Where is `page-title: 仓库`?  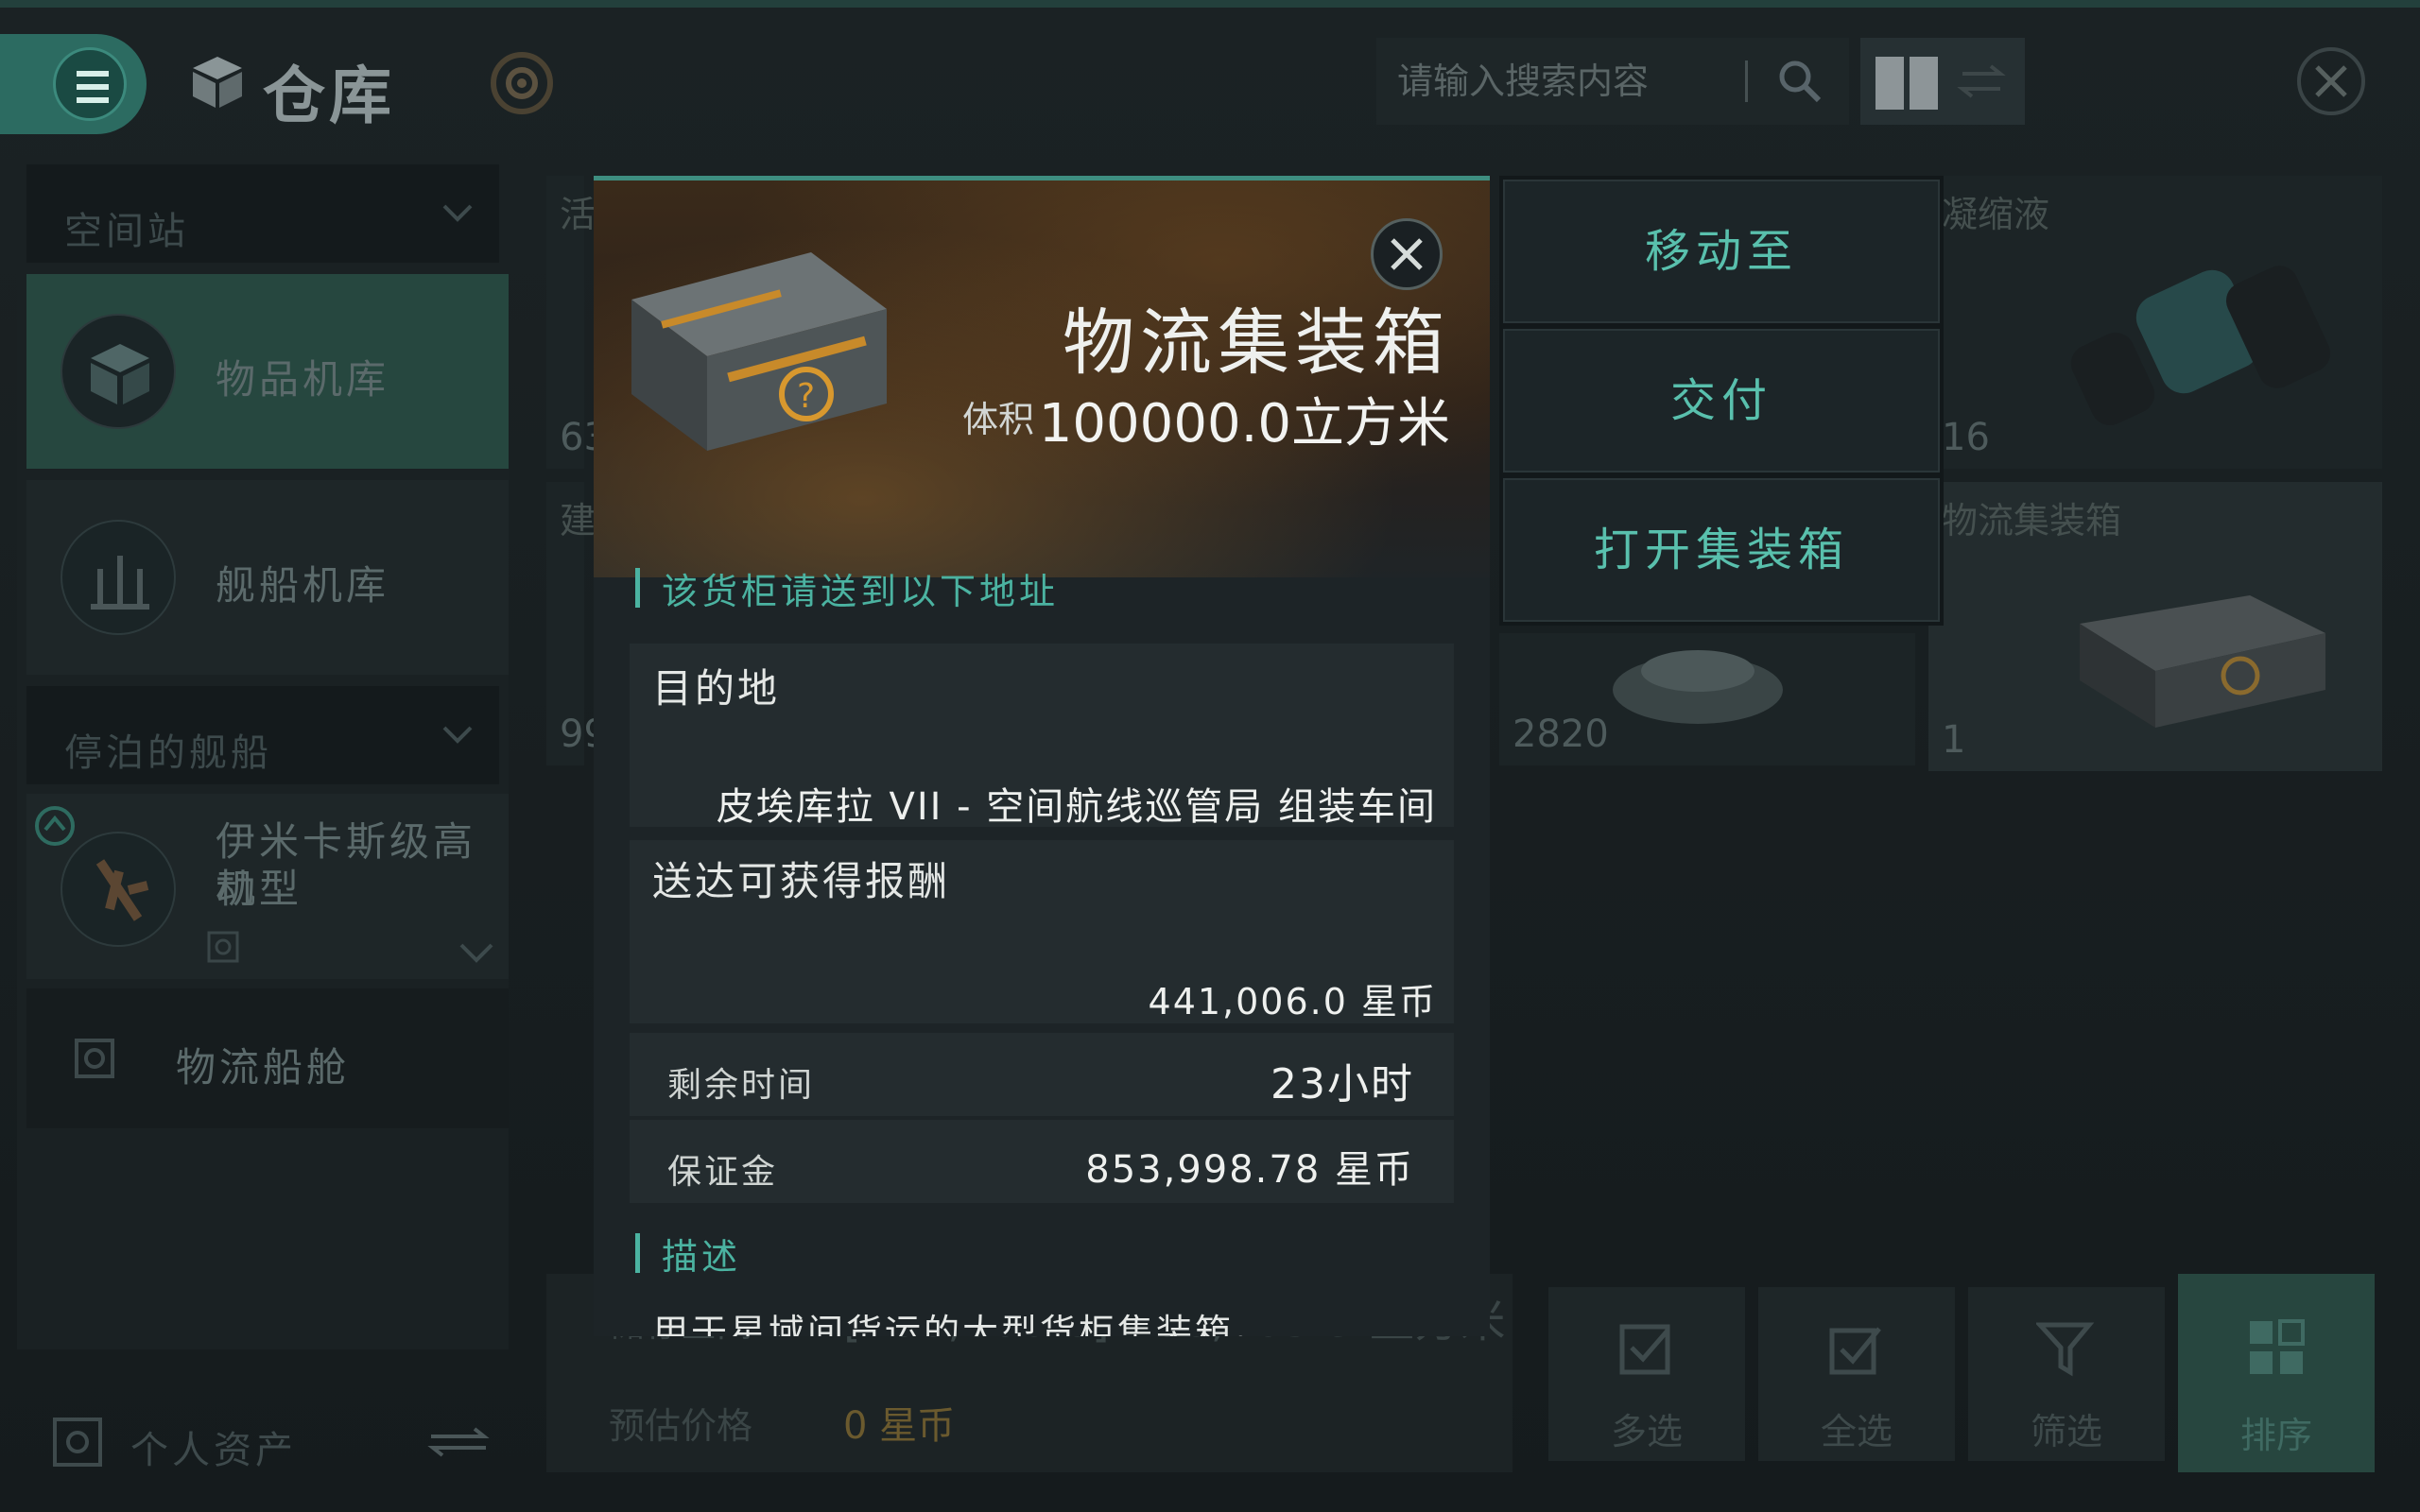
page-title: 仓库 is located at coordinates (329, 96).